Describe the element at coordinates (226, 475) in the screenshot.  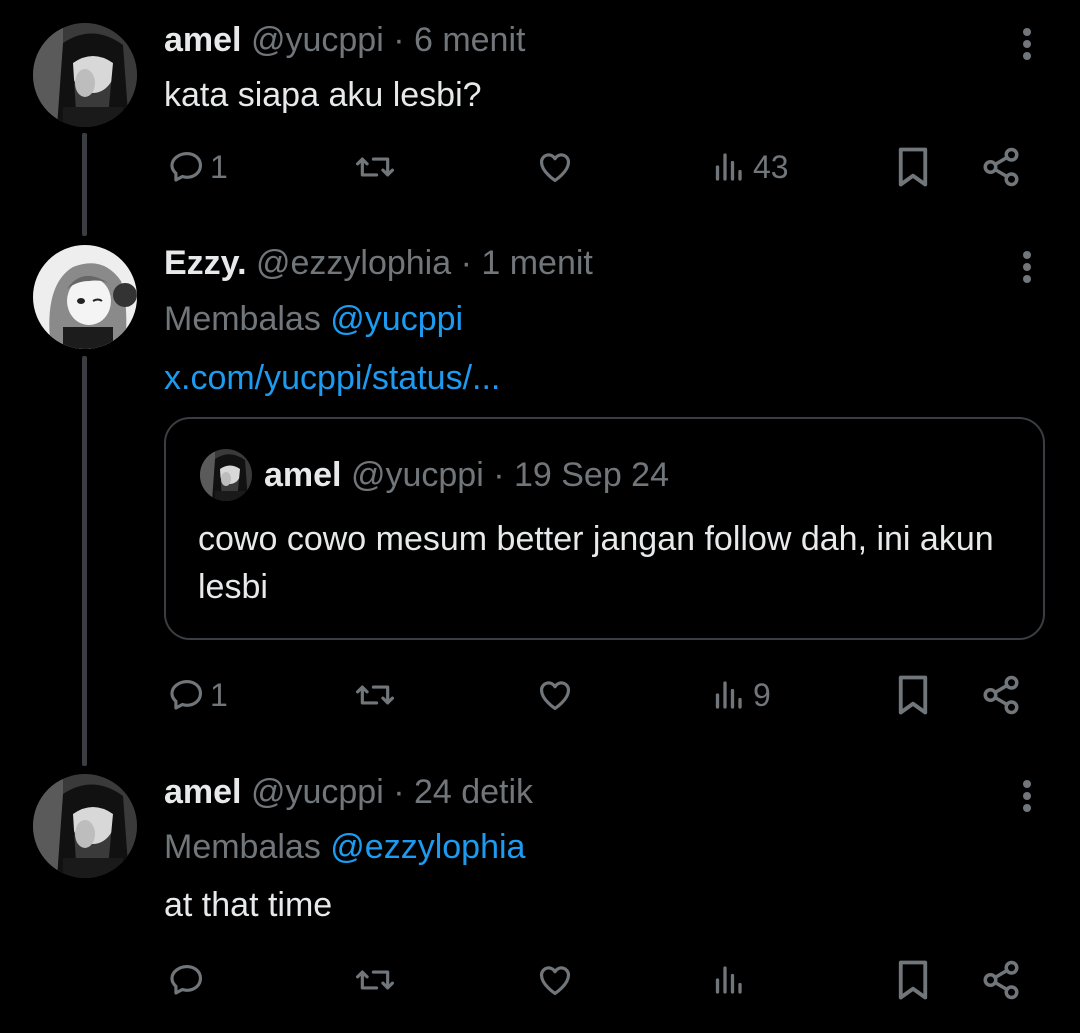
I see `quoted-avatar` at that location.